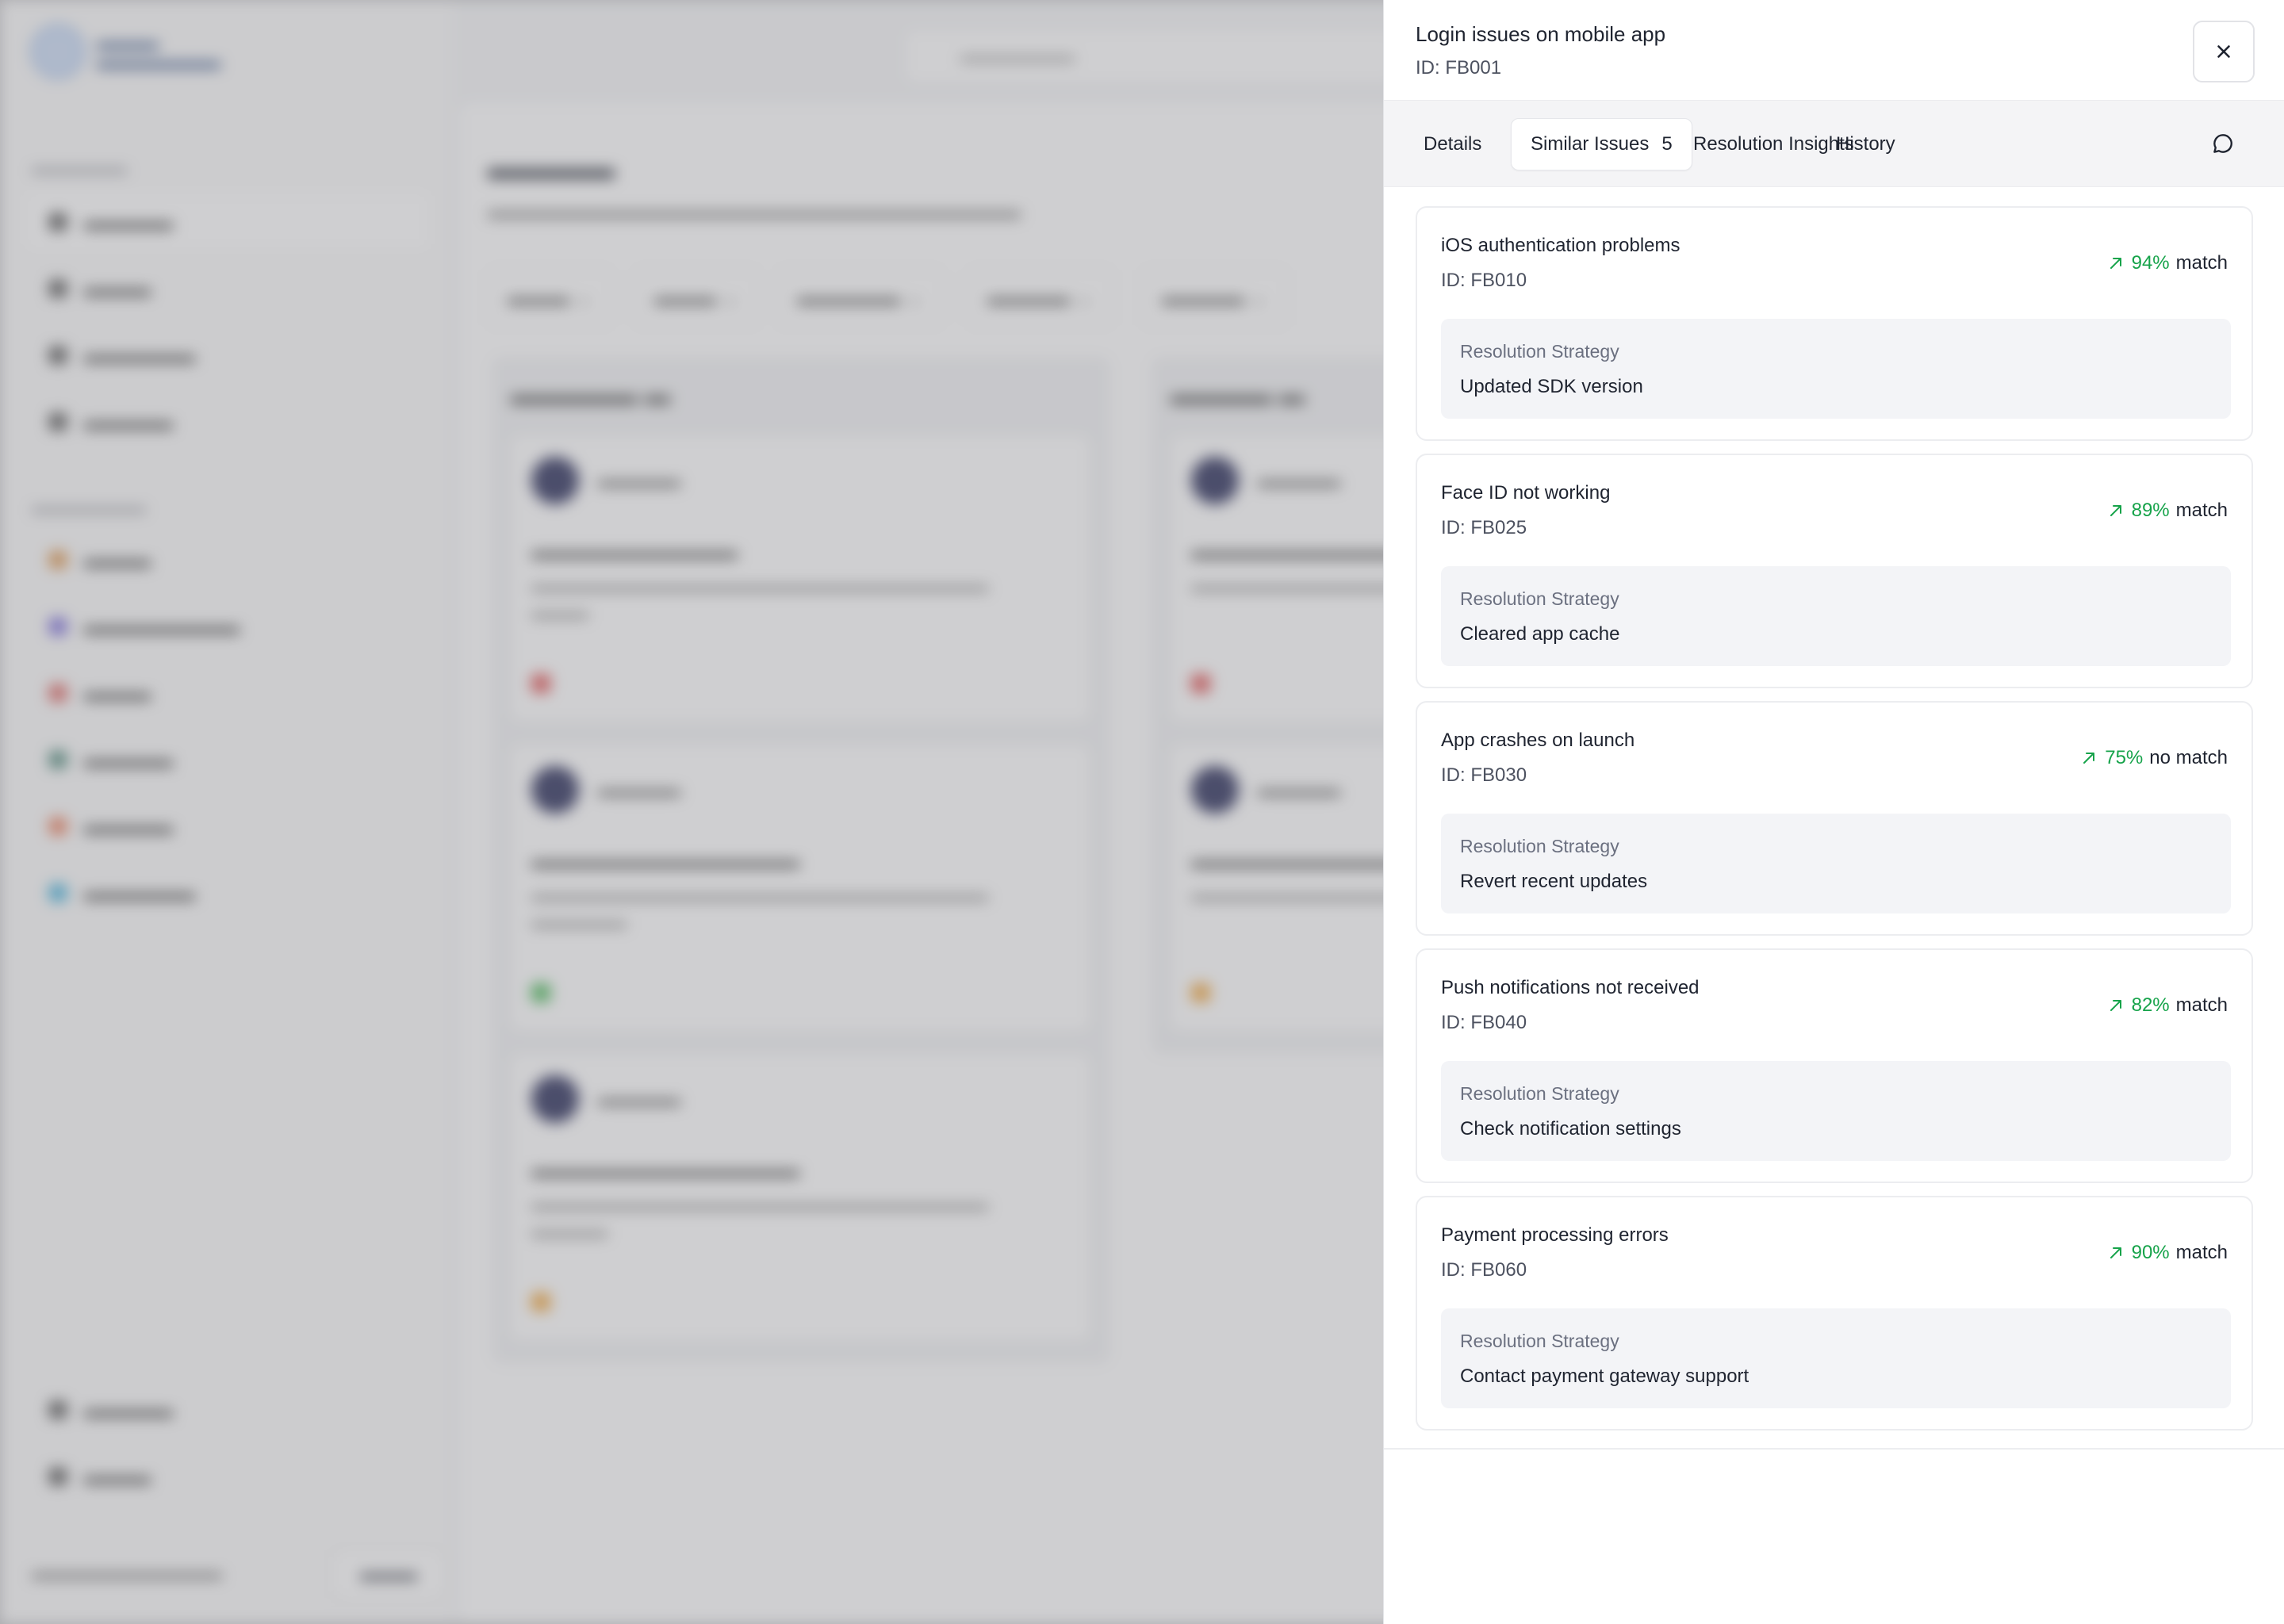 The height and width of the screenshot is (1624, 2284). What do you see at coordinates (1484, 280) in the screenshot?
I see `issue-id: ID: FB010` at bounding box center [1484, 280].